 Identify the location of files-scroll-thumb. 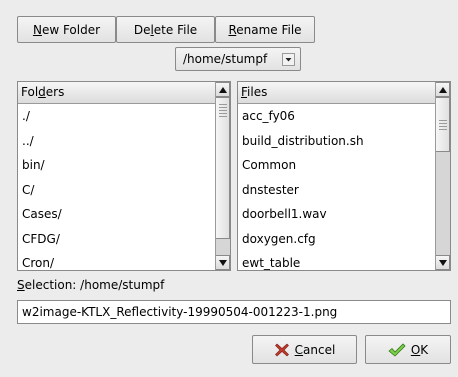
(443, 124).